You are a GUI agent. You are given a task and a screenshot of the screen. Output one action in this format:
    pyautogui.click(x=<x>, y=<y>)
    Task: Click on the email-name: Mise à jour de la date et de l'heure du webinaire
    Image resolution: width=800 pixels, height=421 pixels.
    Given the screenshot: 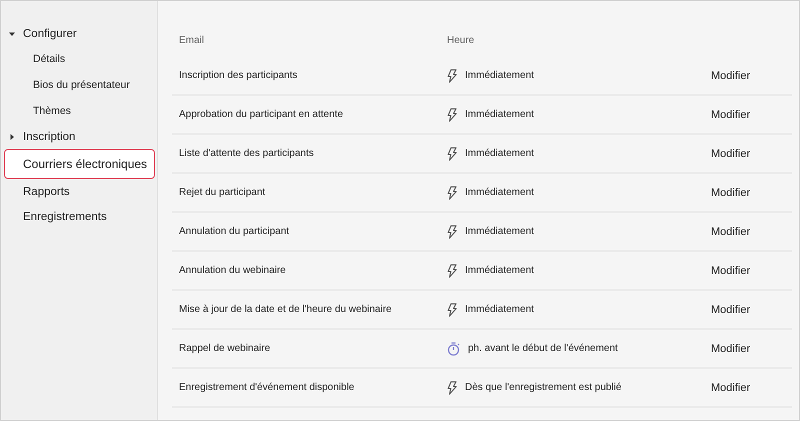 What is the action you would take?
    pyautogui.click(x=286, y=309)
    